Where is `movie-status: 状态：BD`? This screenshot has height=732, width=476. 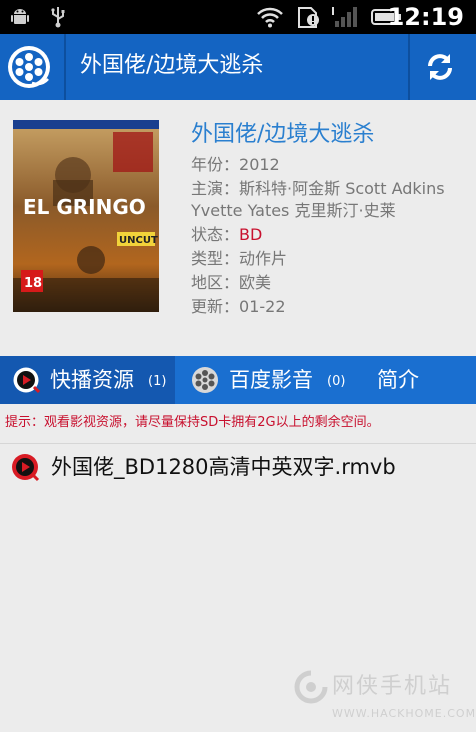 movie-status: 状态：BD is located at coordinates (227, 234).